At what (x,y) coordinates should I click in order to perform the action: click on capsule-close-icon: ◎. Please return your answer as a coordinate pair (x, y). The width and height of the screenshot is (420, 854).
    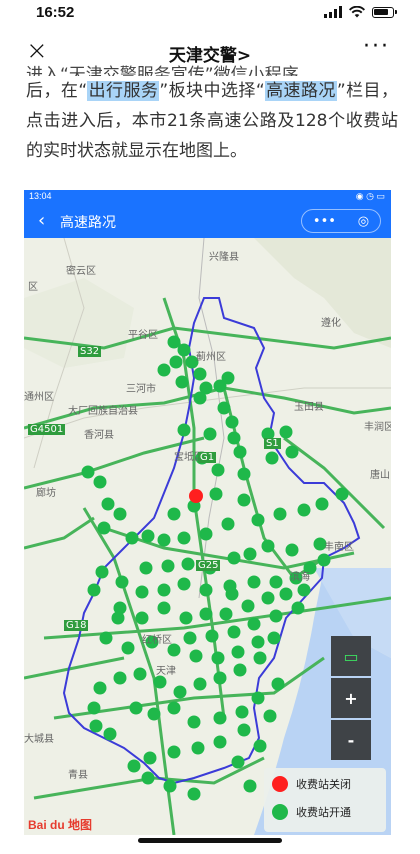
    Looking at the image, I should click on (363, 221).